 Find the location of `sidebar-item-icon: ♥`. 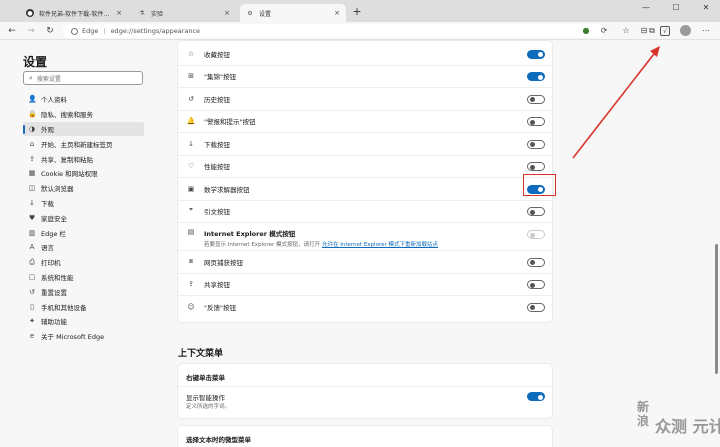

sidebar-item-icon: ♥ is located at coordinates (32, 217).